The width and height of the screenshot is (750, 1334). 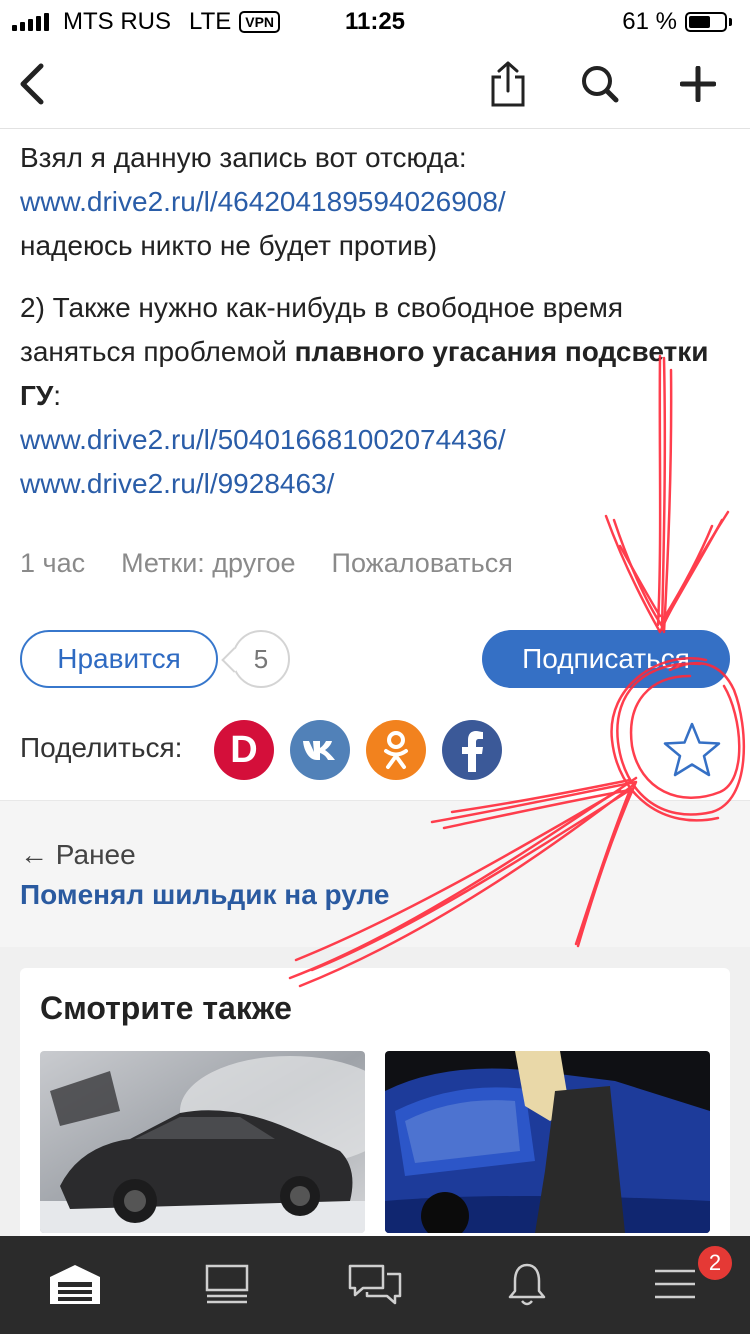 I want to click on previous-post-title: Поменял шильдик на руле, so click(x=204, y=895).